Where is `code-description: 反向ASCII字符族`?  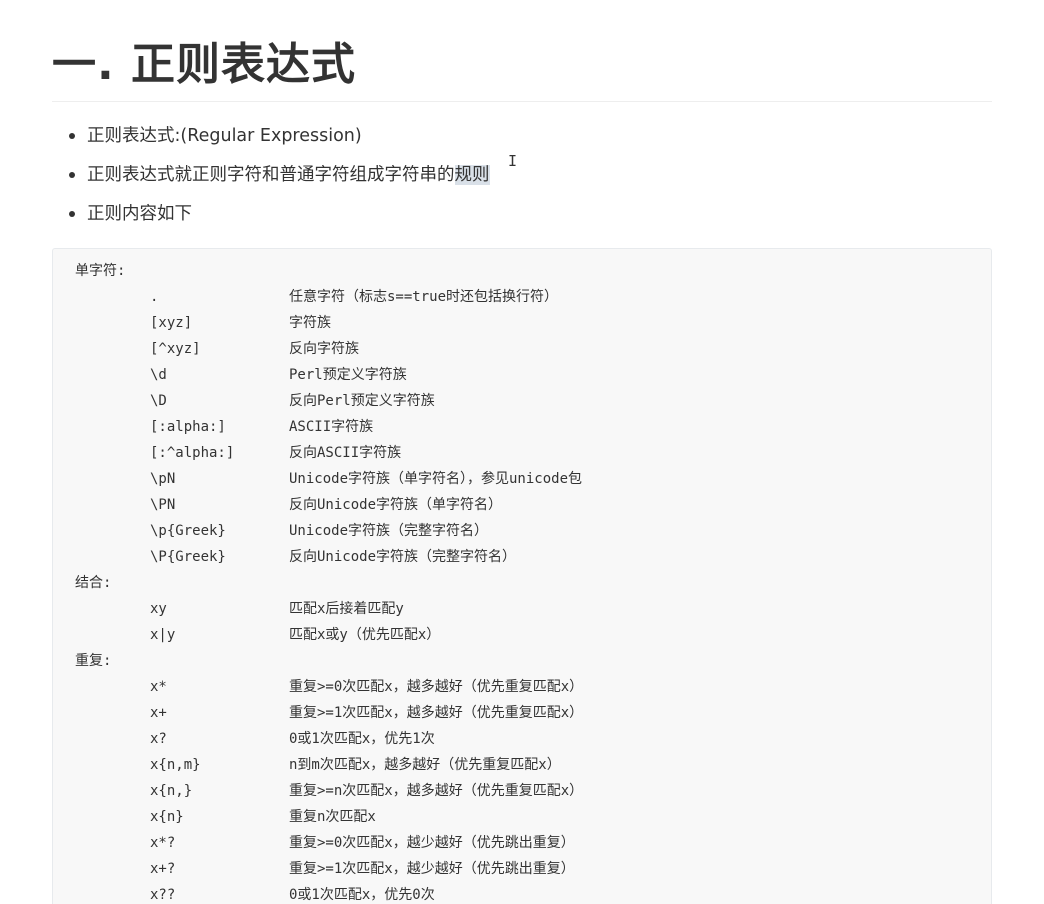 code-description: 反向ASCII字符族 is located at coordinates (345, 453).